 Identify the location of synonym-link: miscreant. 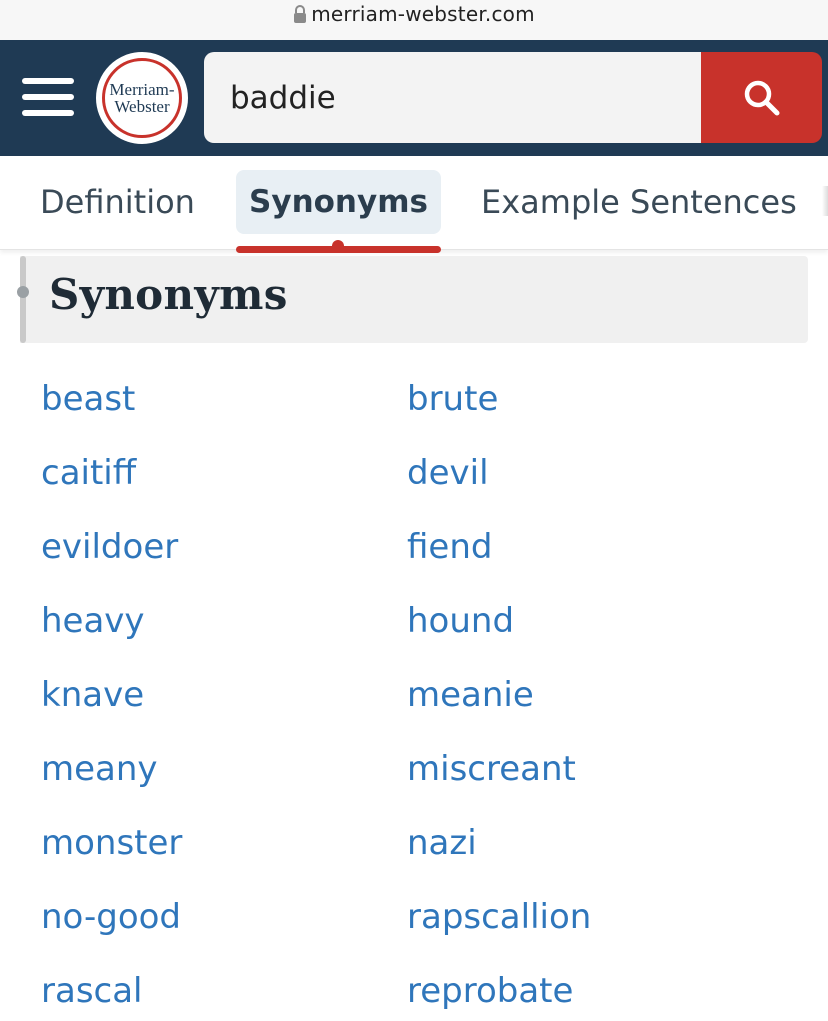
(491, 769).